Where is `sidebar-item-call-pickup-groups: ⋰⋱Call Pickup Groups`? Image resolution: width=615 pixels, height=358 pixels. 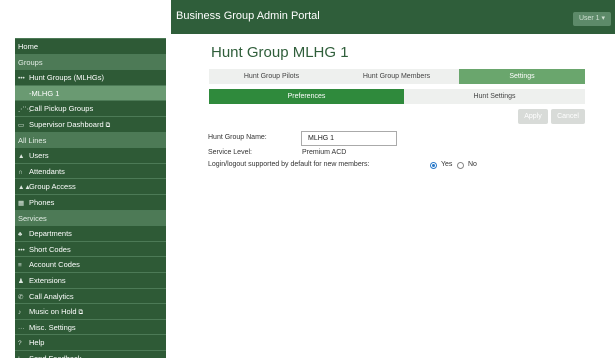 sidebar-item-call-pickup-groups: ⋰⋱Call Pickup Groups is located at coordinates (90, 108).